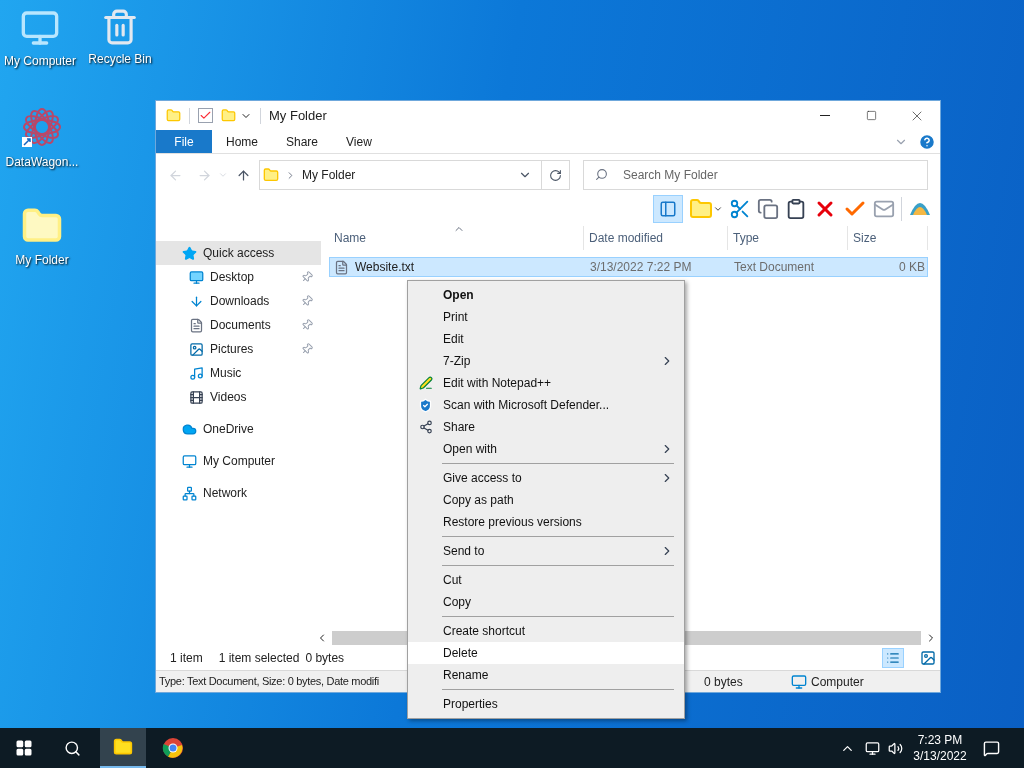 The image size is (1024, 768). What do you see at coordinates (186, 658) in the screenshot?
I see `status-item-count: 1 item` at bounding box center [186, 658].